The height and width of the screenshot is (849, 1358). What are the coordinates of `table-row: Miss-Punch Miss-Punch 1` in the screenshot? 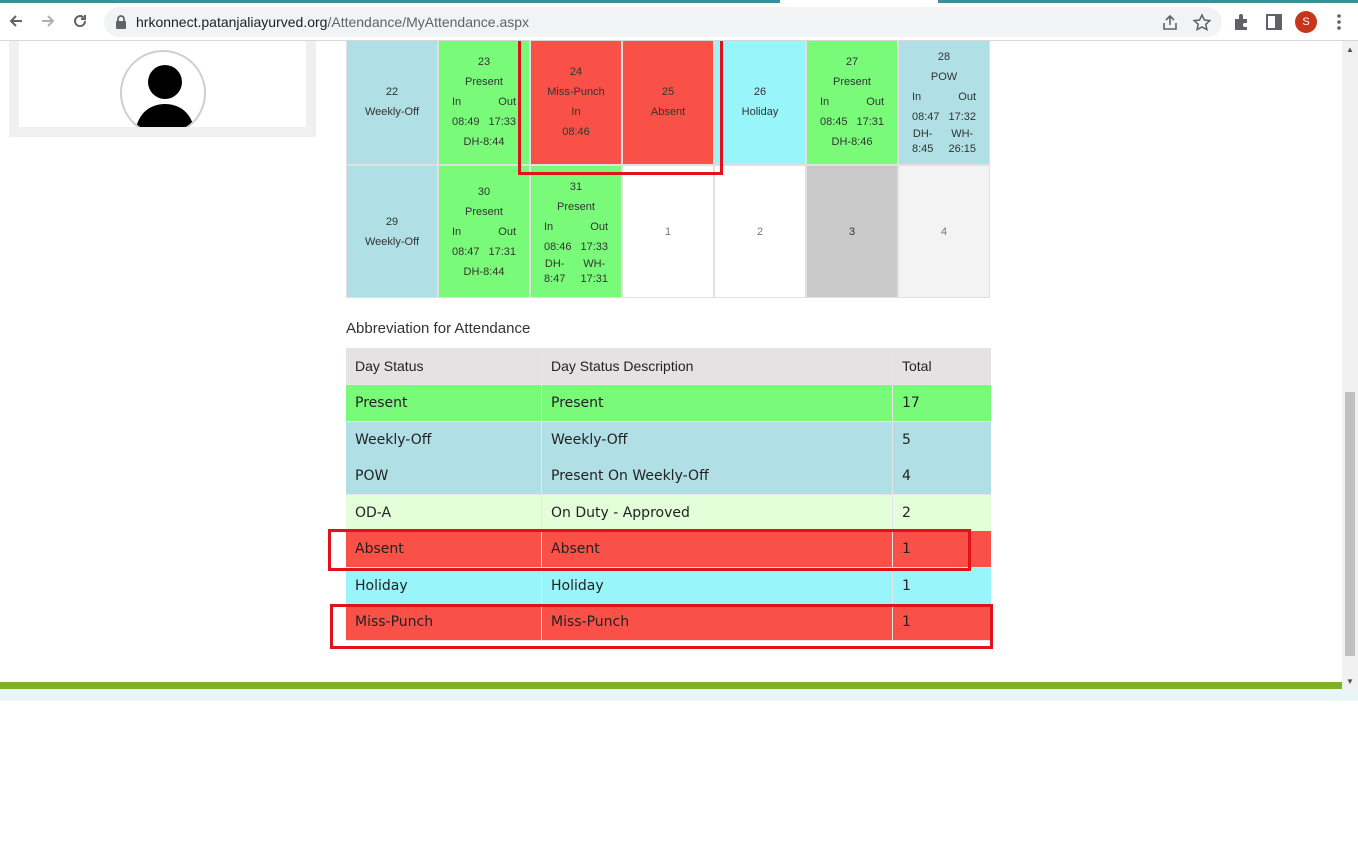 It's located at (668, 622).